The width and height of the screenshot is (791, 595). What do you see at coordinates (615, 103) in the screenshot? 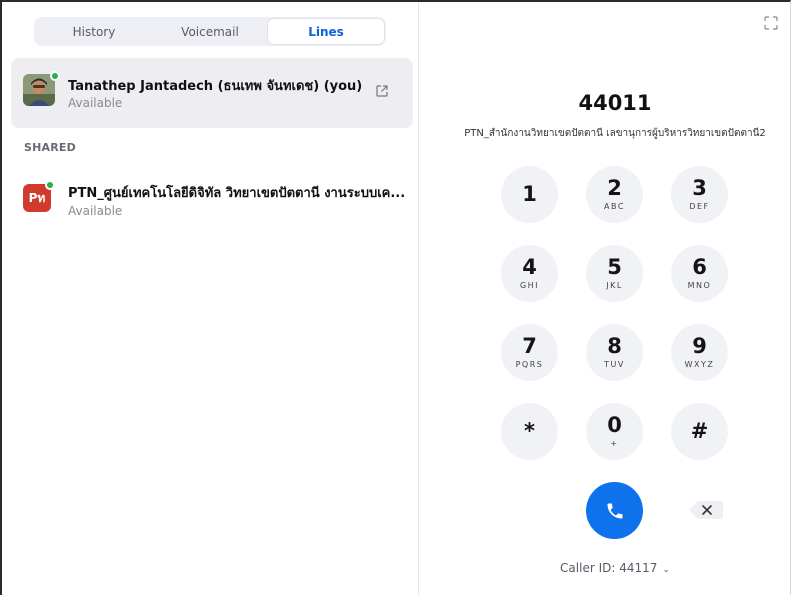
I see `dialed-number: 44011` at bounding box center [615, 103].